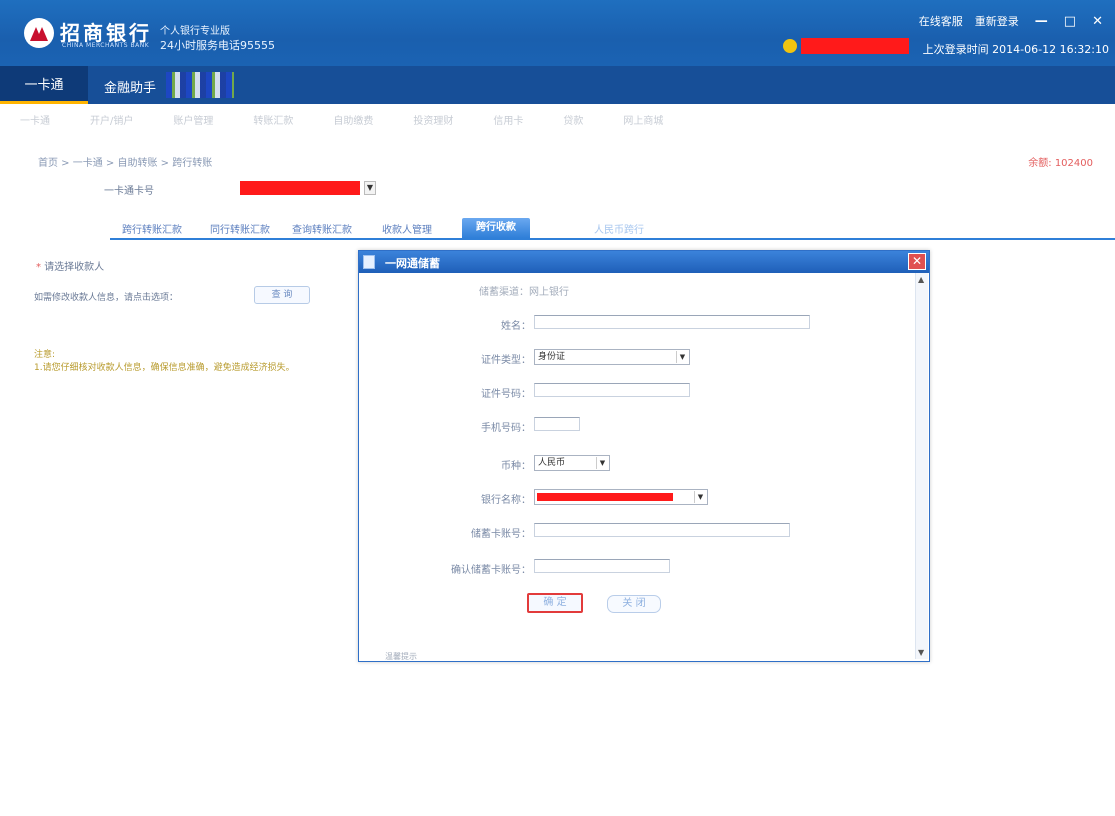  Describe the element at coordinates (74, 267) in the screenshot. I see `payee-question-text: 请选择收款人` at that location.